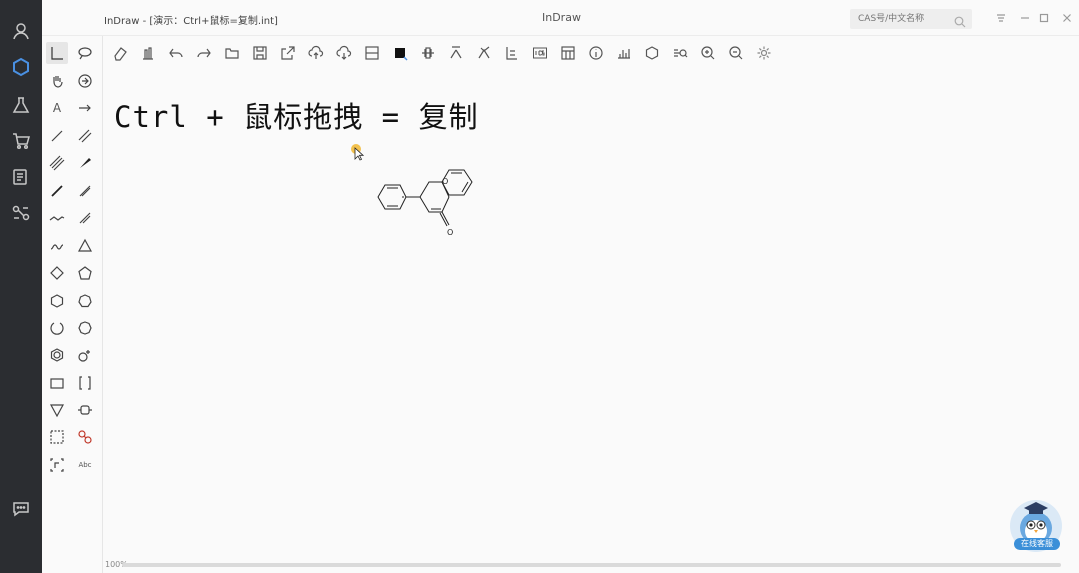  I want to click on structure-icon, so click(21, 67).